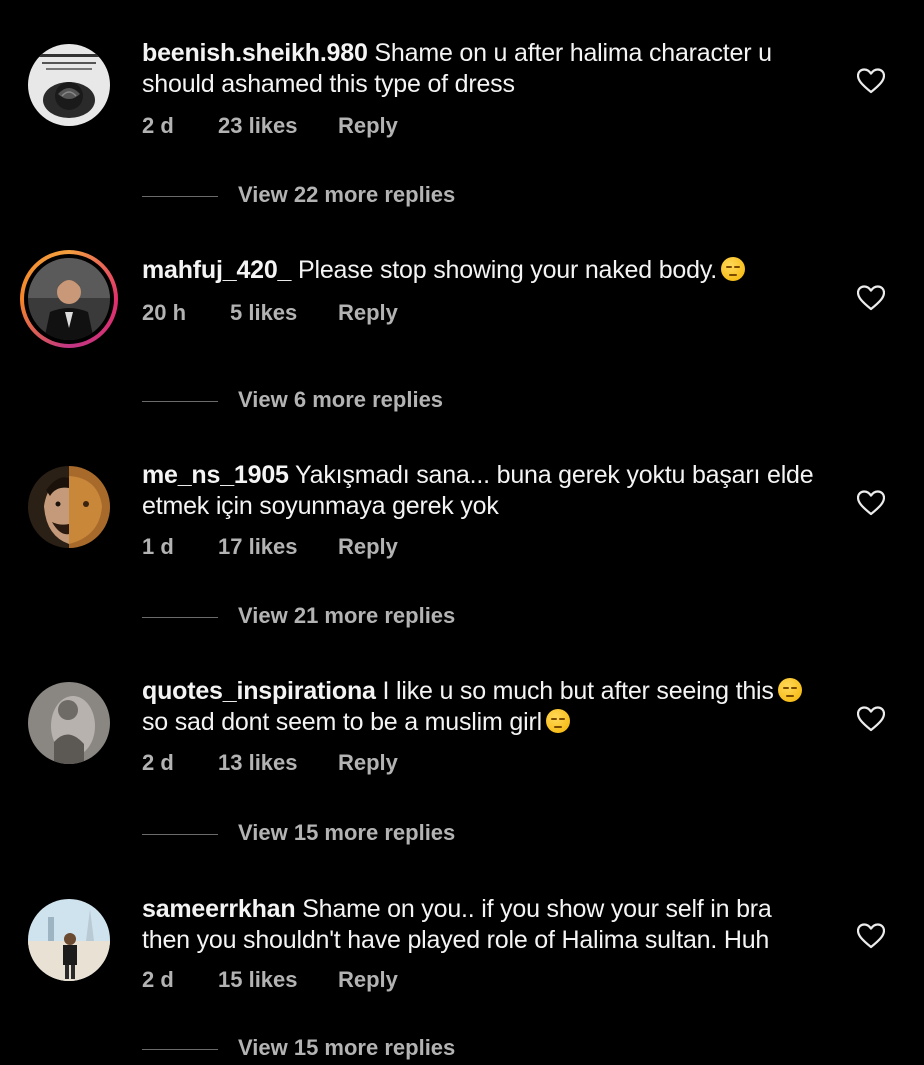 The height and width of the screenshot is (1065, 924). I want to click on pleading-face-emoji, so click(789, 690).